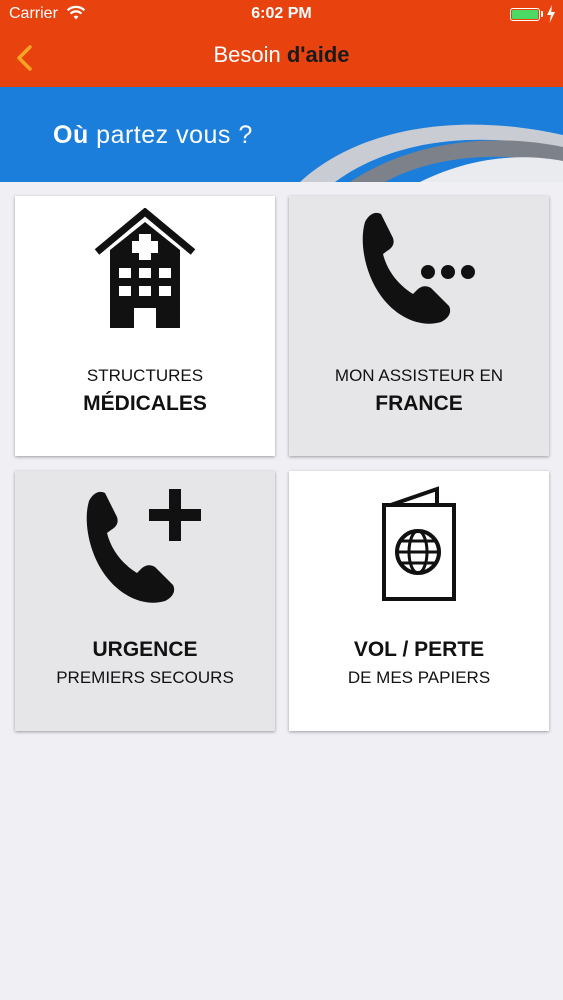  I want to click on tile-label-bottom: FRANCE, so click(419, 403).